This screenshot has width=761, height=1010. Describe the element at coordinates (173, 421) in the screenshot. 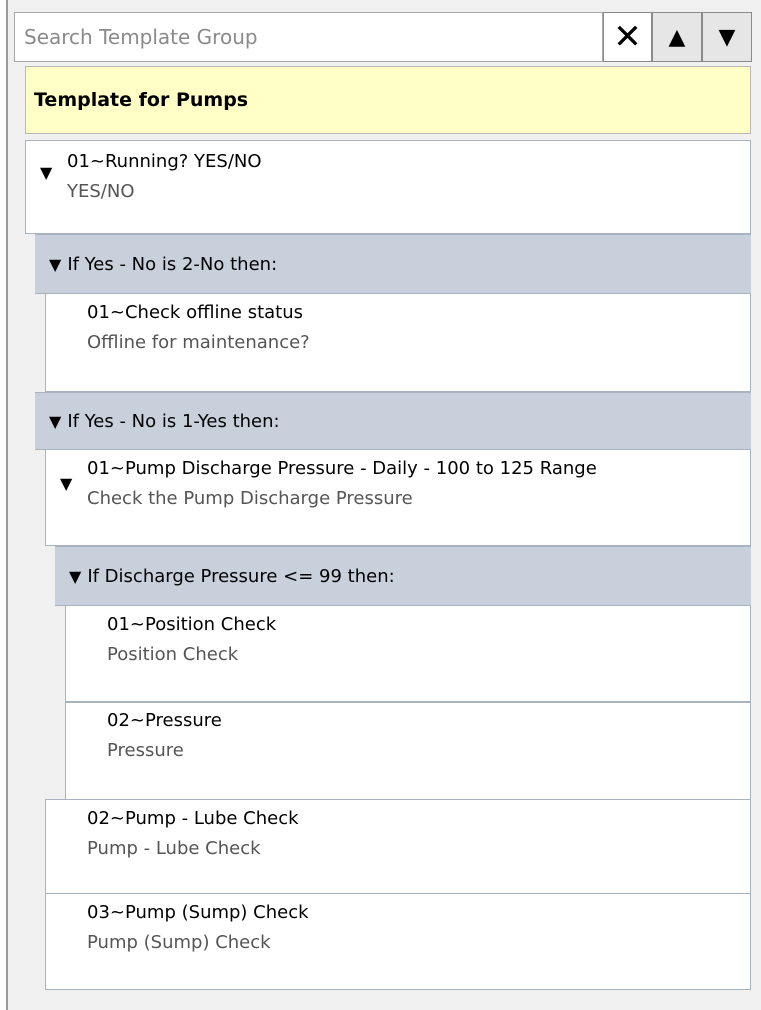

I see `condition-label: If Yes - No is 1-Yes then:` at that location.